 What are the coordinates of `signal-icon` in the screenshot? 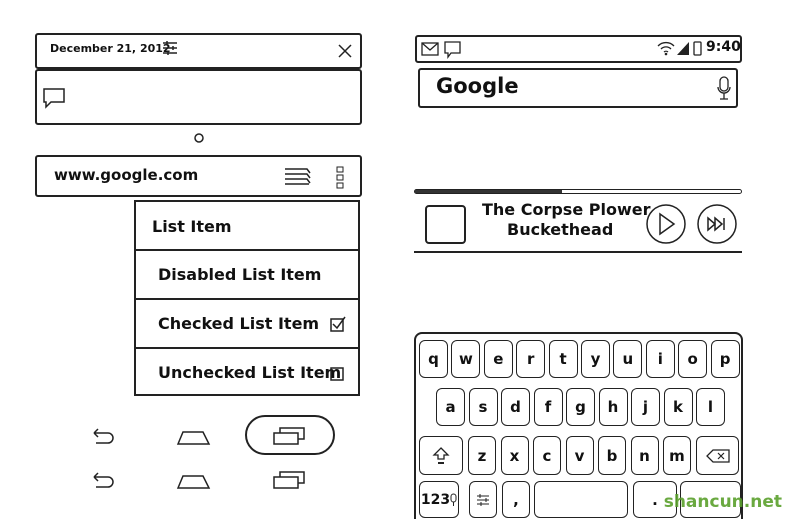 It's located at (683, 48).